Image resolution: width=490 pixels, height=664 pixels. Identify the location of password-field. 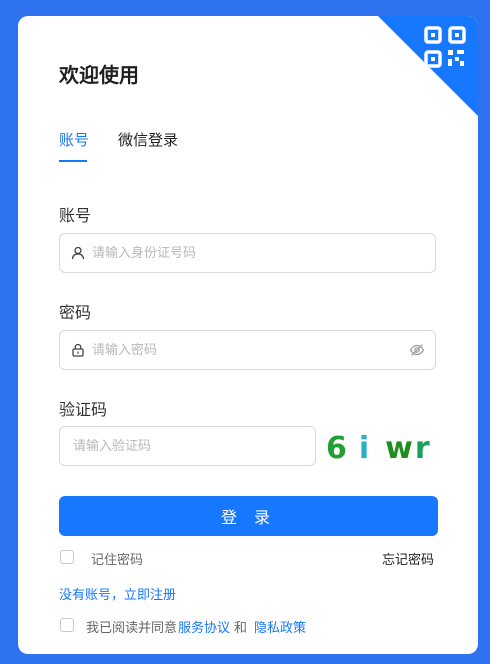
(247, 350).